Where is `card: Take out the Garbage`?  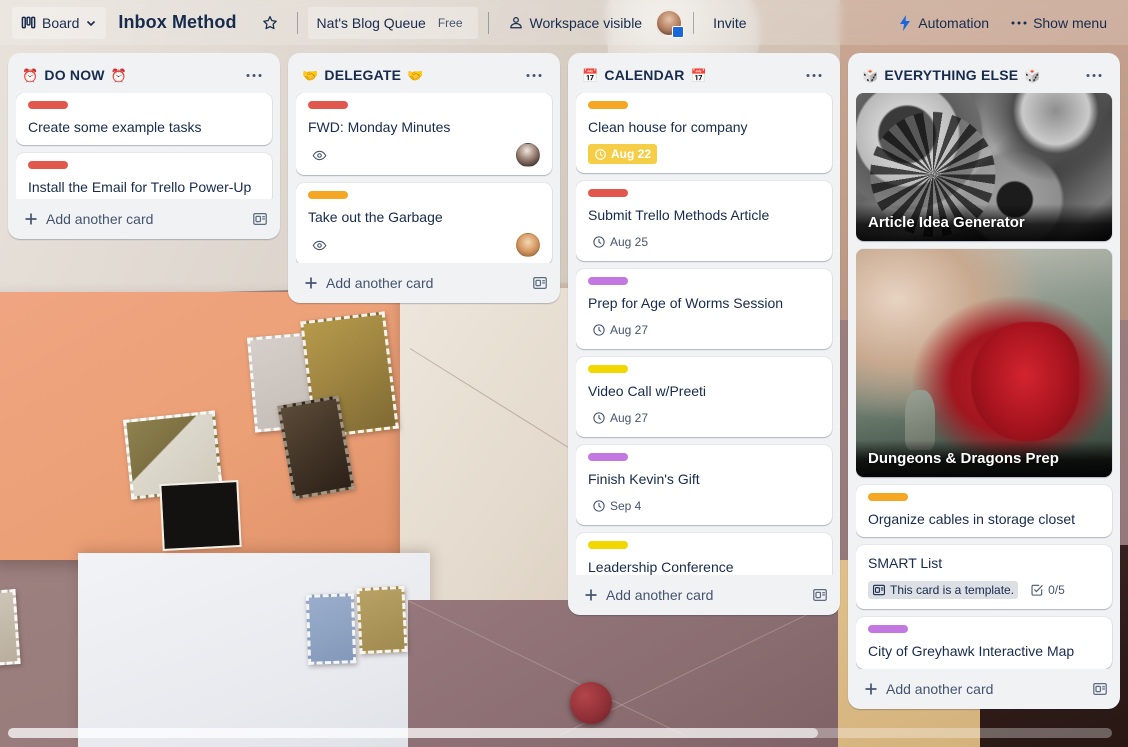 card: Take out the Garbage is located at coordinates (424, 223).